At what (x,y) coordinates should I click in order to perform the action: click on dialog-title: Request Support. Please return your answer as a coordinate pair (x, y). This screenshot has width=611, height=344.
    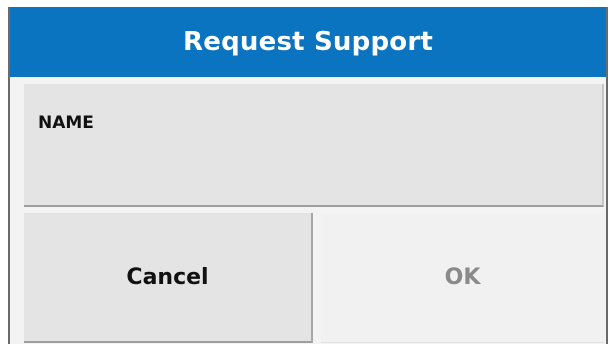
    Looking at the image, I should click on (308, 42).